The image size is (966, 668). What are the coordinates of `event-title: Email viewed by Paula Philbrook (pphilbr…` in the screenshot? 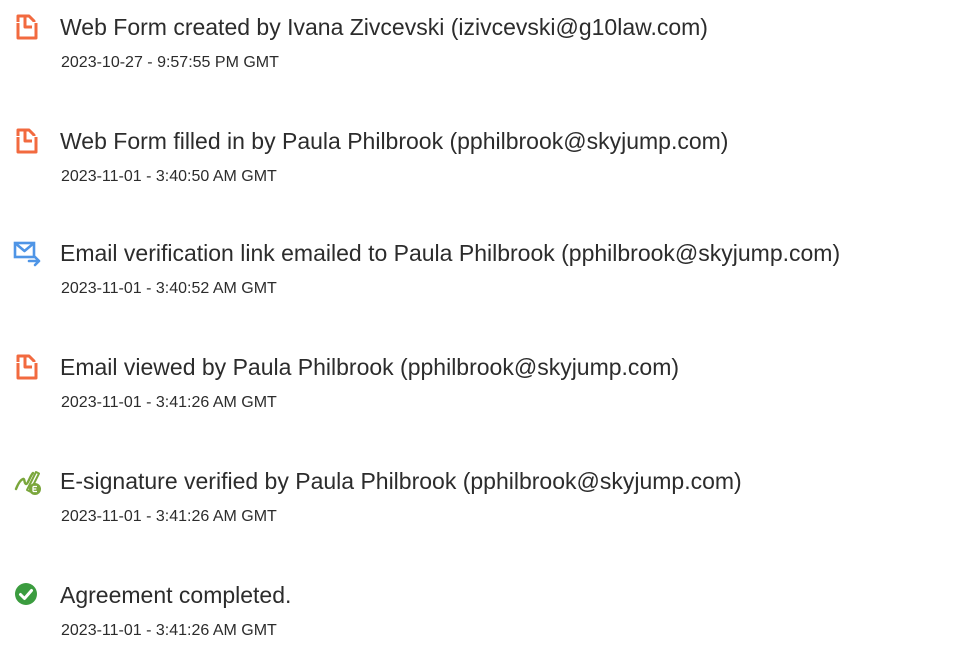 It's located at (370, 367).